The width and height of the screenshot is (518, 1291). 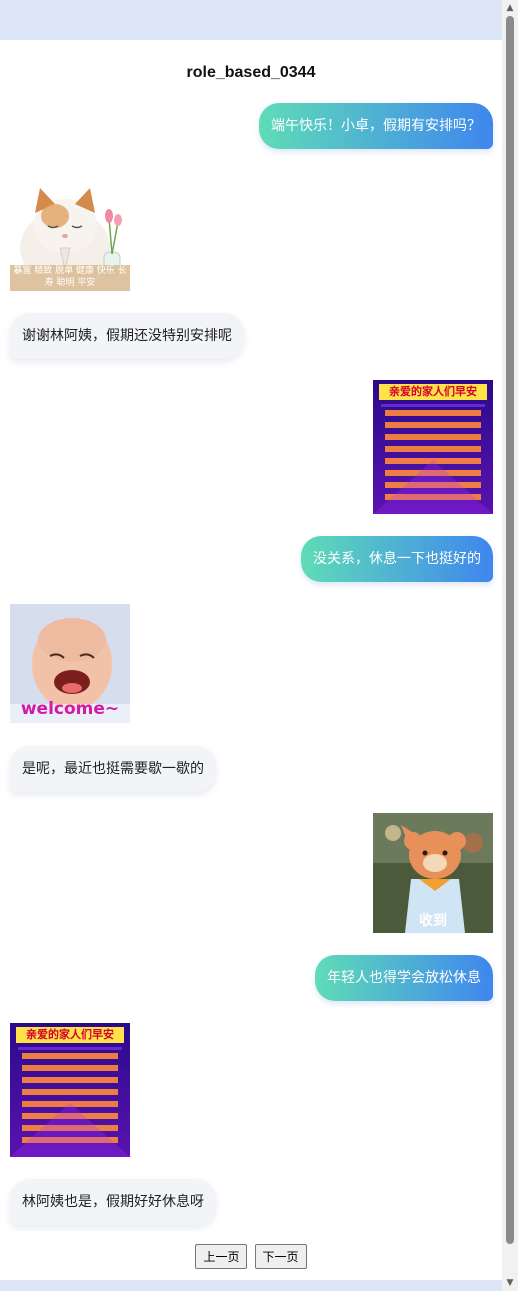 I want to click on message-bubble-outgoing: 没关系，休息一下也挺好的, so click(x=397, y=559).